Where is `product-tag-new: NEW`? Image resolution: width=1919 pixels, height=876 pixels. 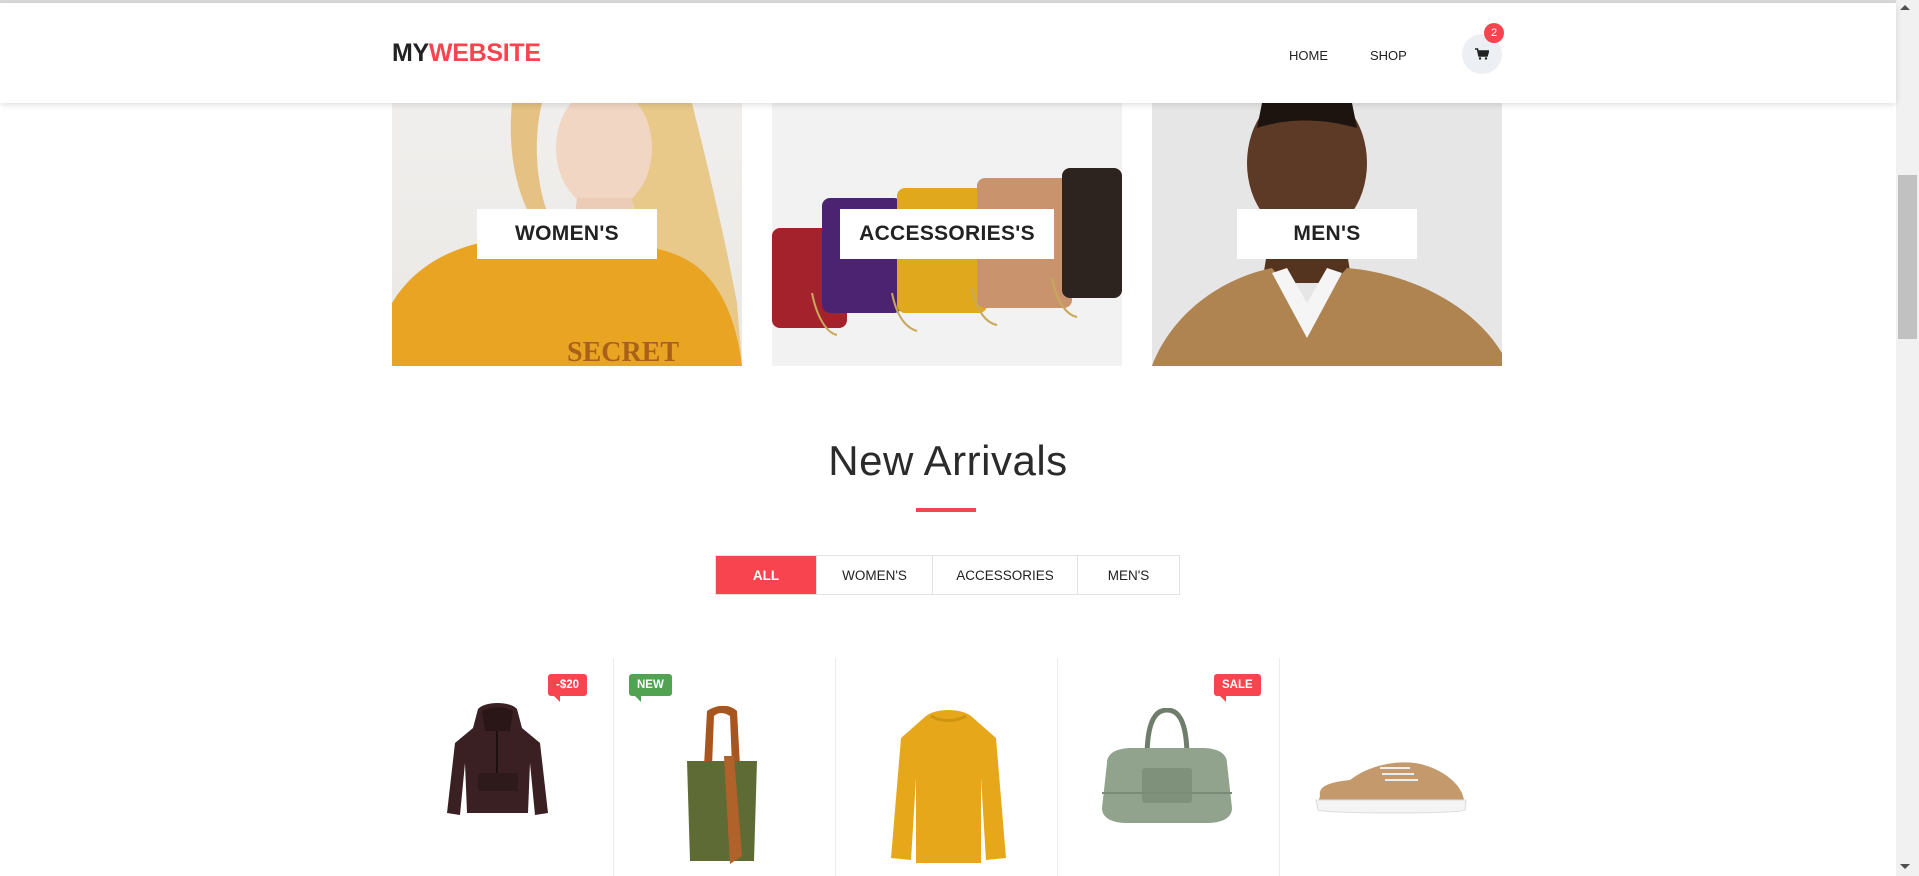 product-tag-new: NEW is located at coordinates (650, 688).